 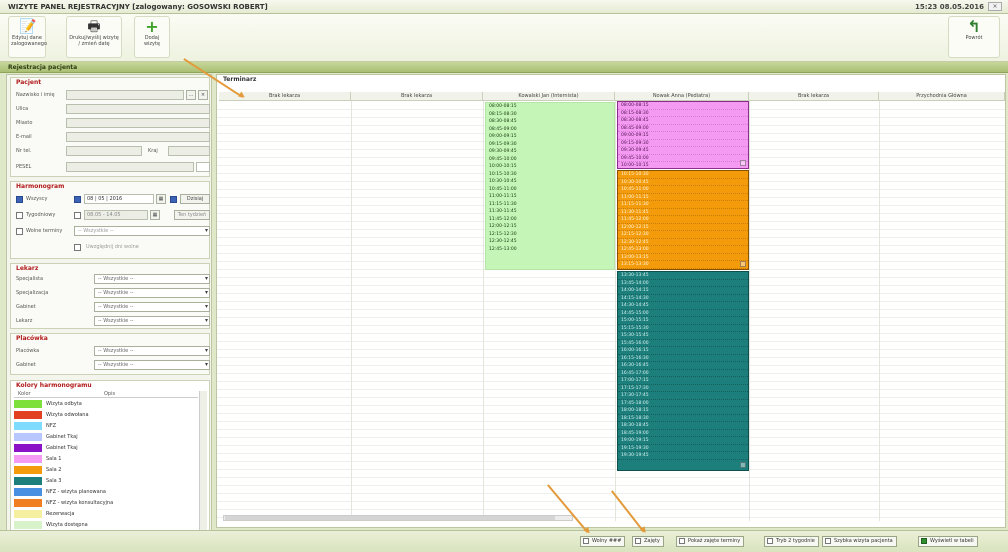 I want to click on time-slot: 10:45-11:00, so click(x=550, y=190).